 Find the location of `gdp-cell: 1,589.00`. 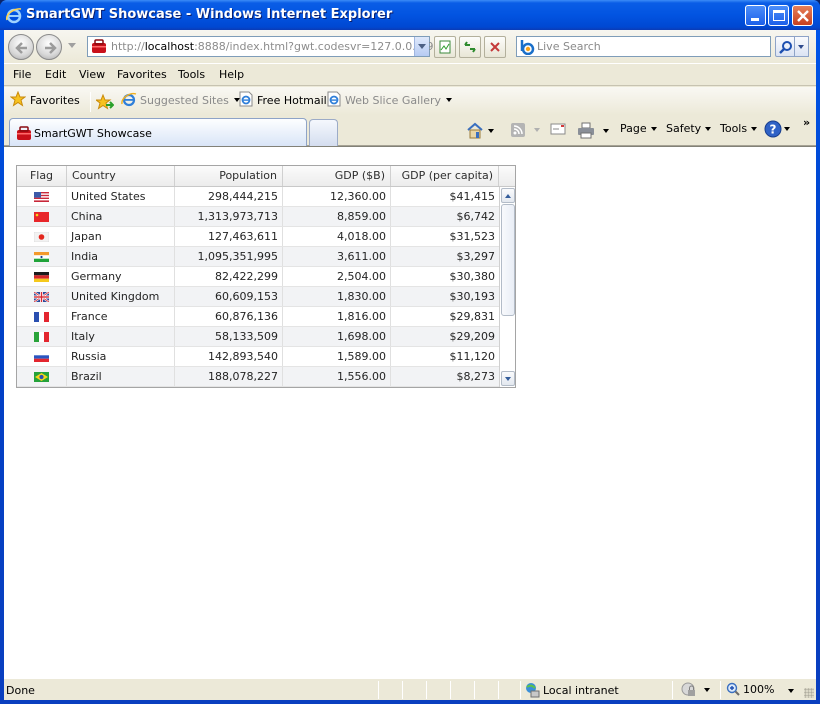

gdp-cell: 1,589.00 is located at coordinates (337, 356).